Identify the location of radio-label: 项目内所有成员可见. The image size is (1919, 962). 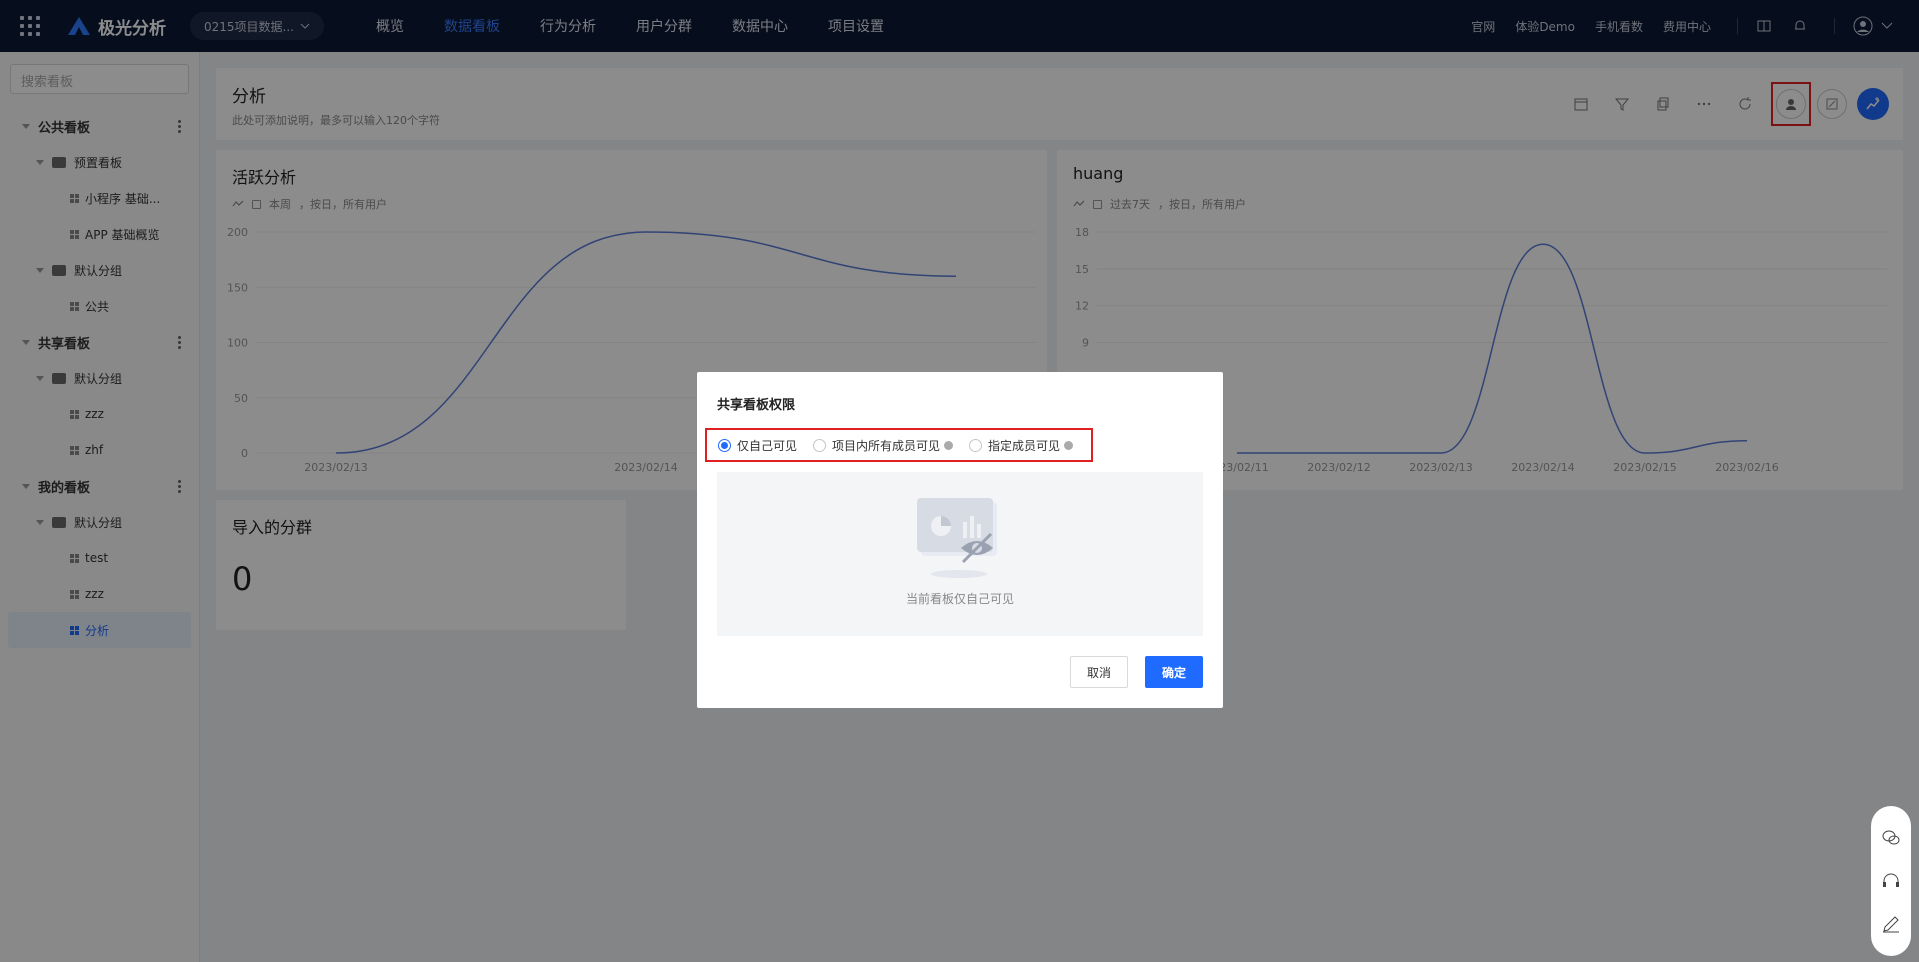
(886, 445).